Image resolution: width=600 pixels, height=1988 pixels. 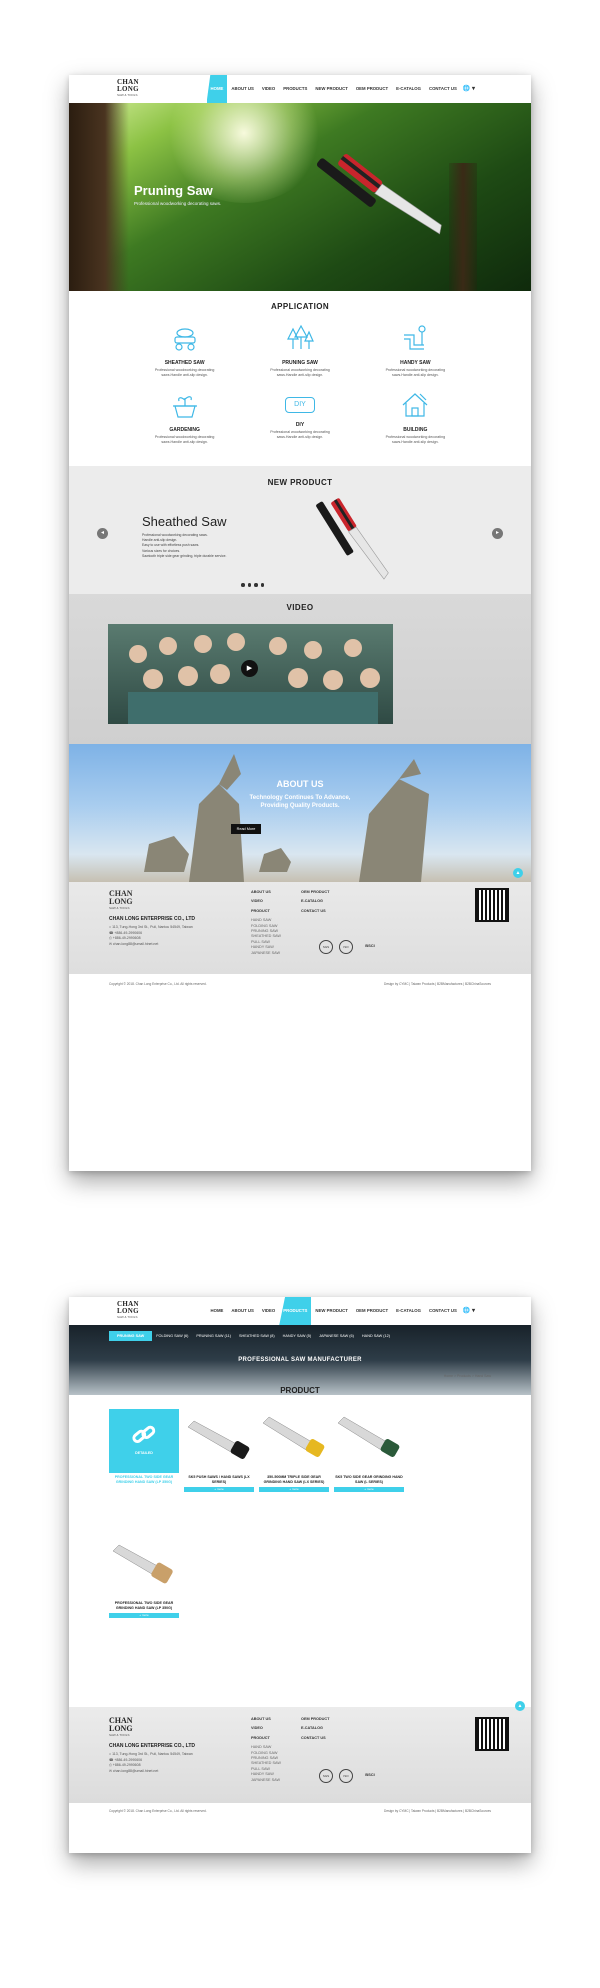 What do you see at coordinates (131, 1336) in the screenshot?
I see `tab-pruning-saw: PRUNING SAW` at bounding box center [131, 1336].